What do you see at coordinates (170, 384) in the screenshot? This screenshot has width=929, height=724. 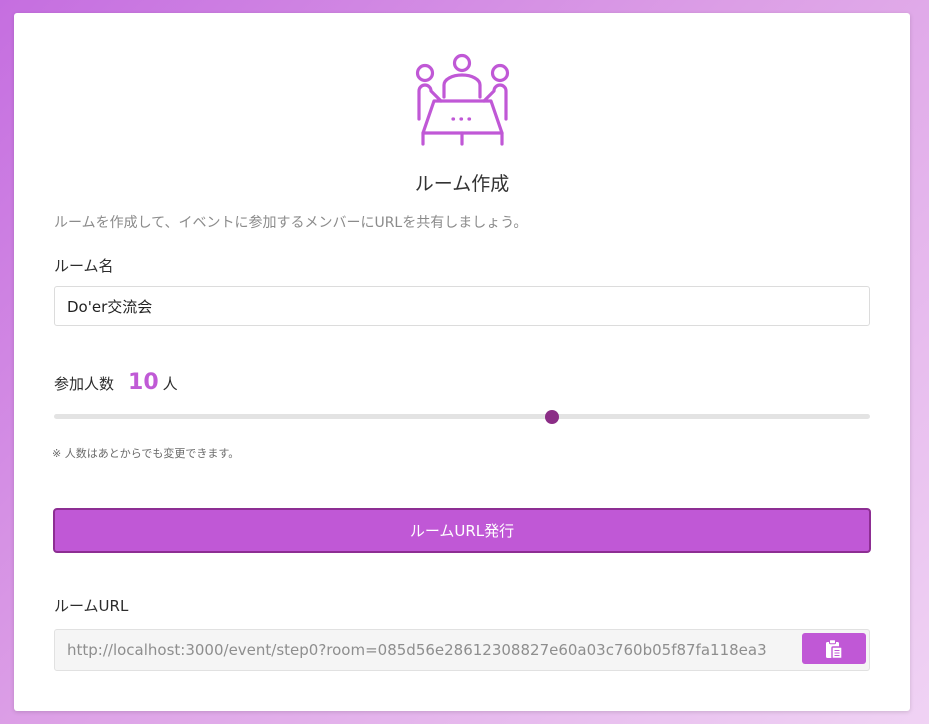 I see `participant-count-unit: 人` at bounding box center [170, 384].